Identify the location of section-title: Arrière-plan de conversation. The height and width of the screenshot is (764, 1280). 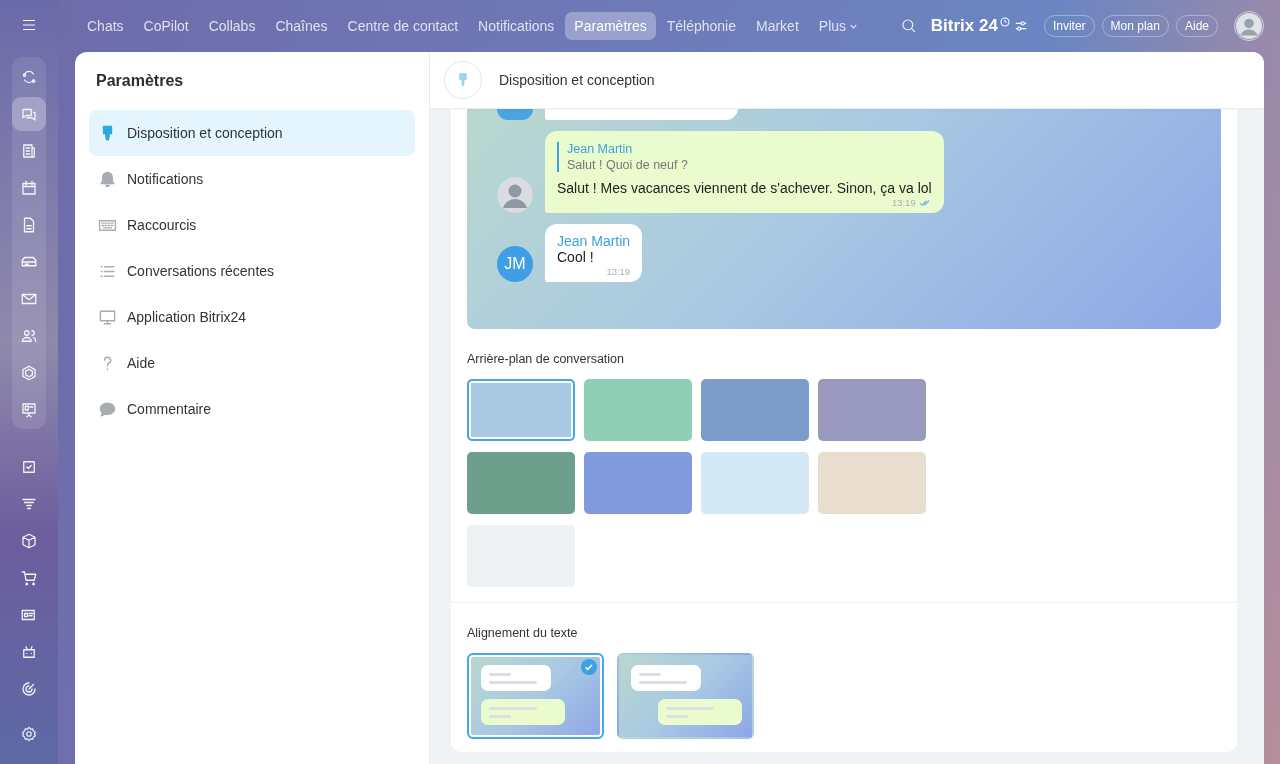
(546, 359).